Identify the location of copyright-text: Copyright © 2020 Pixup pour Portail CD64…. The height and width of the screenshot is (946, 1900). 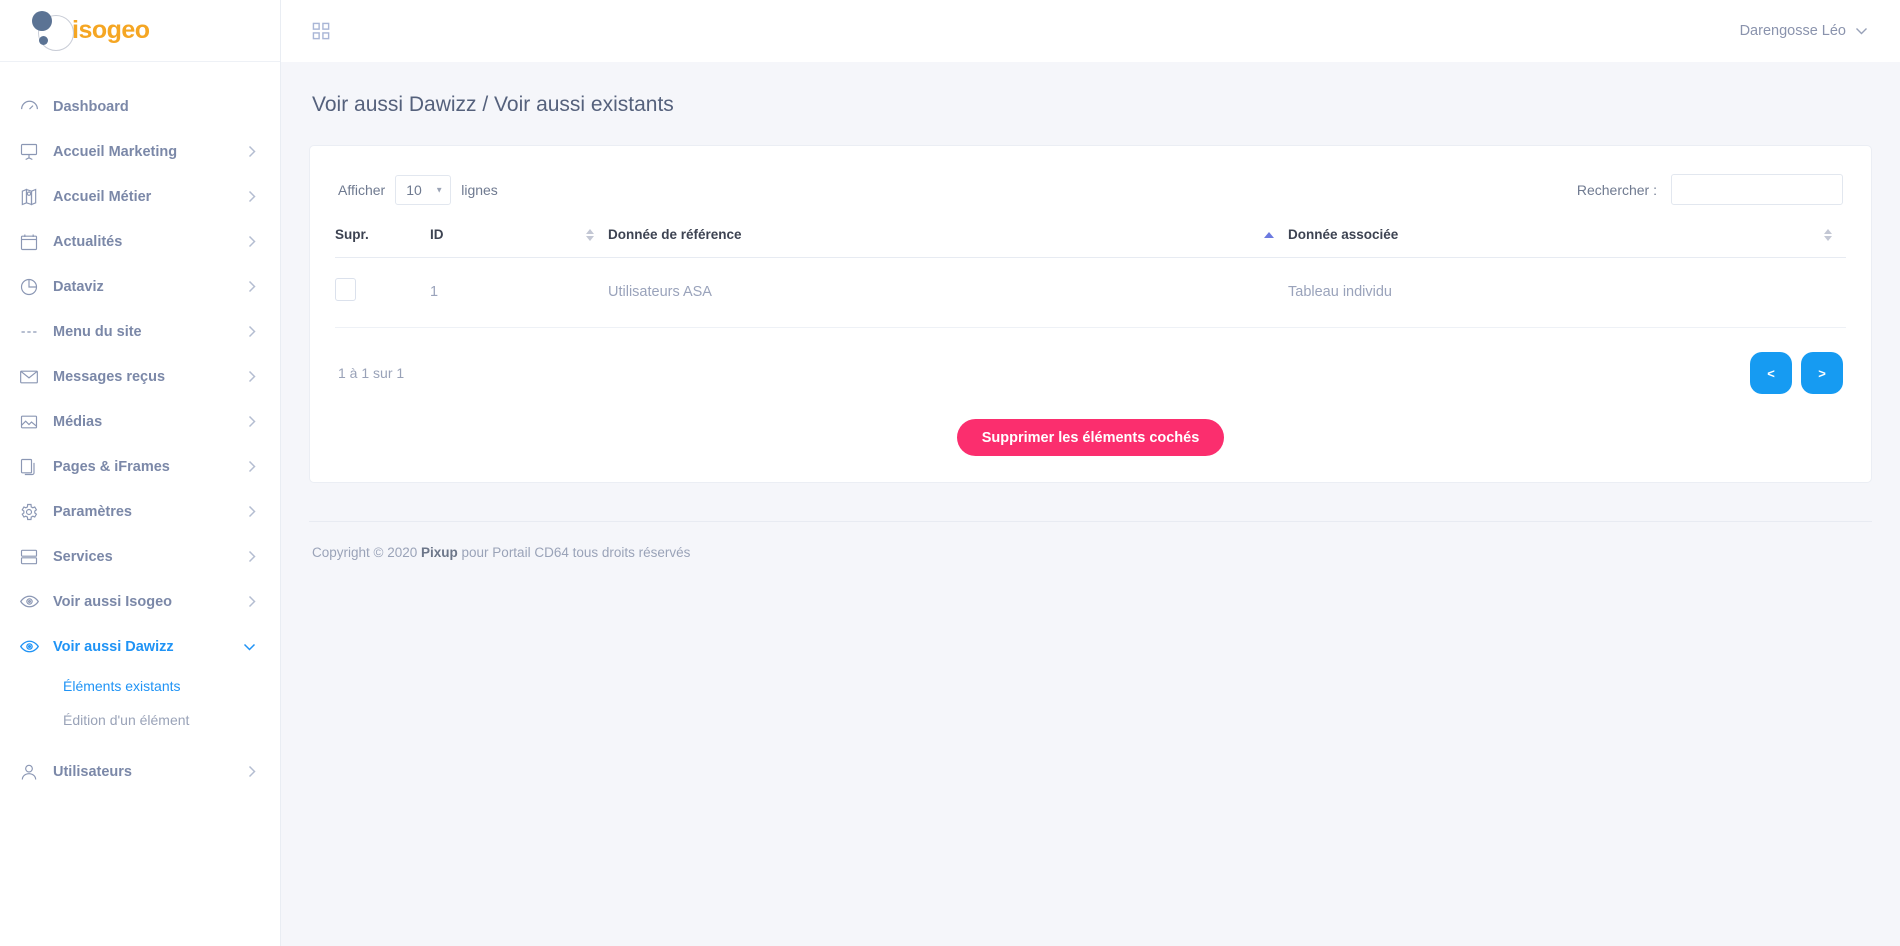
(1090, 552).